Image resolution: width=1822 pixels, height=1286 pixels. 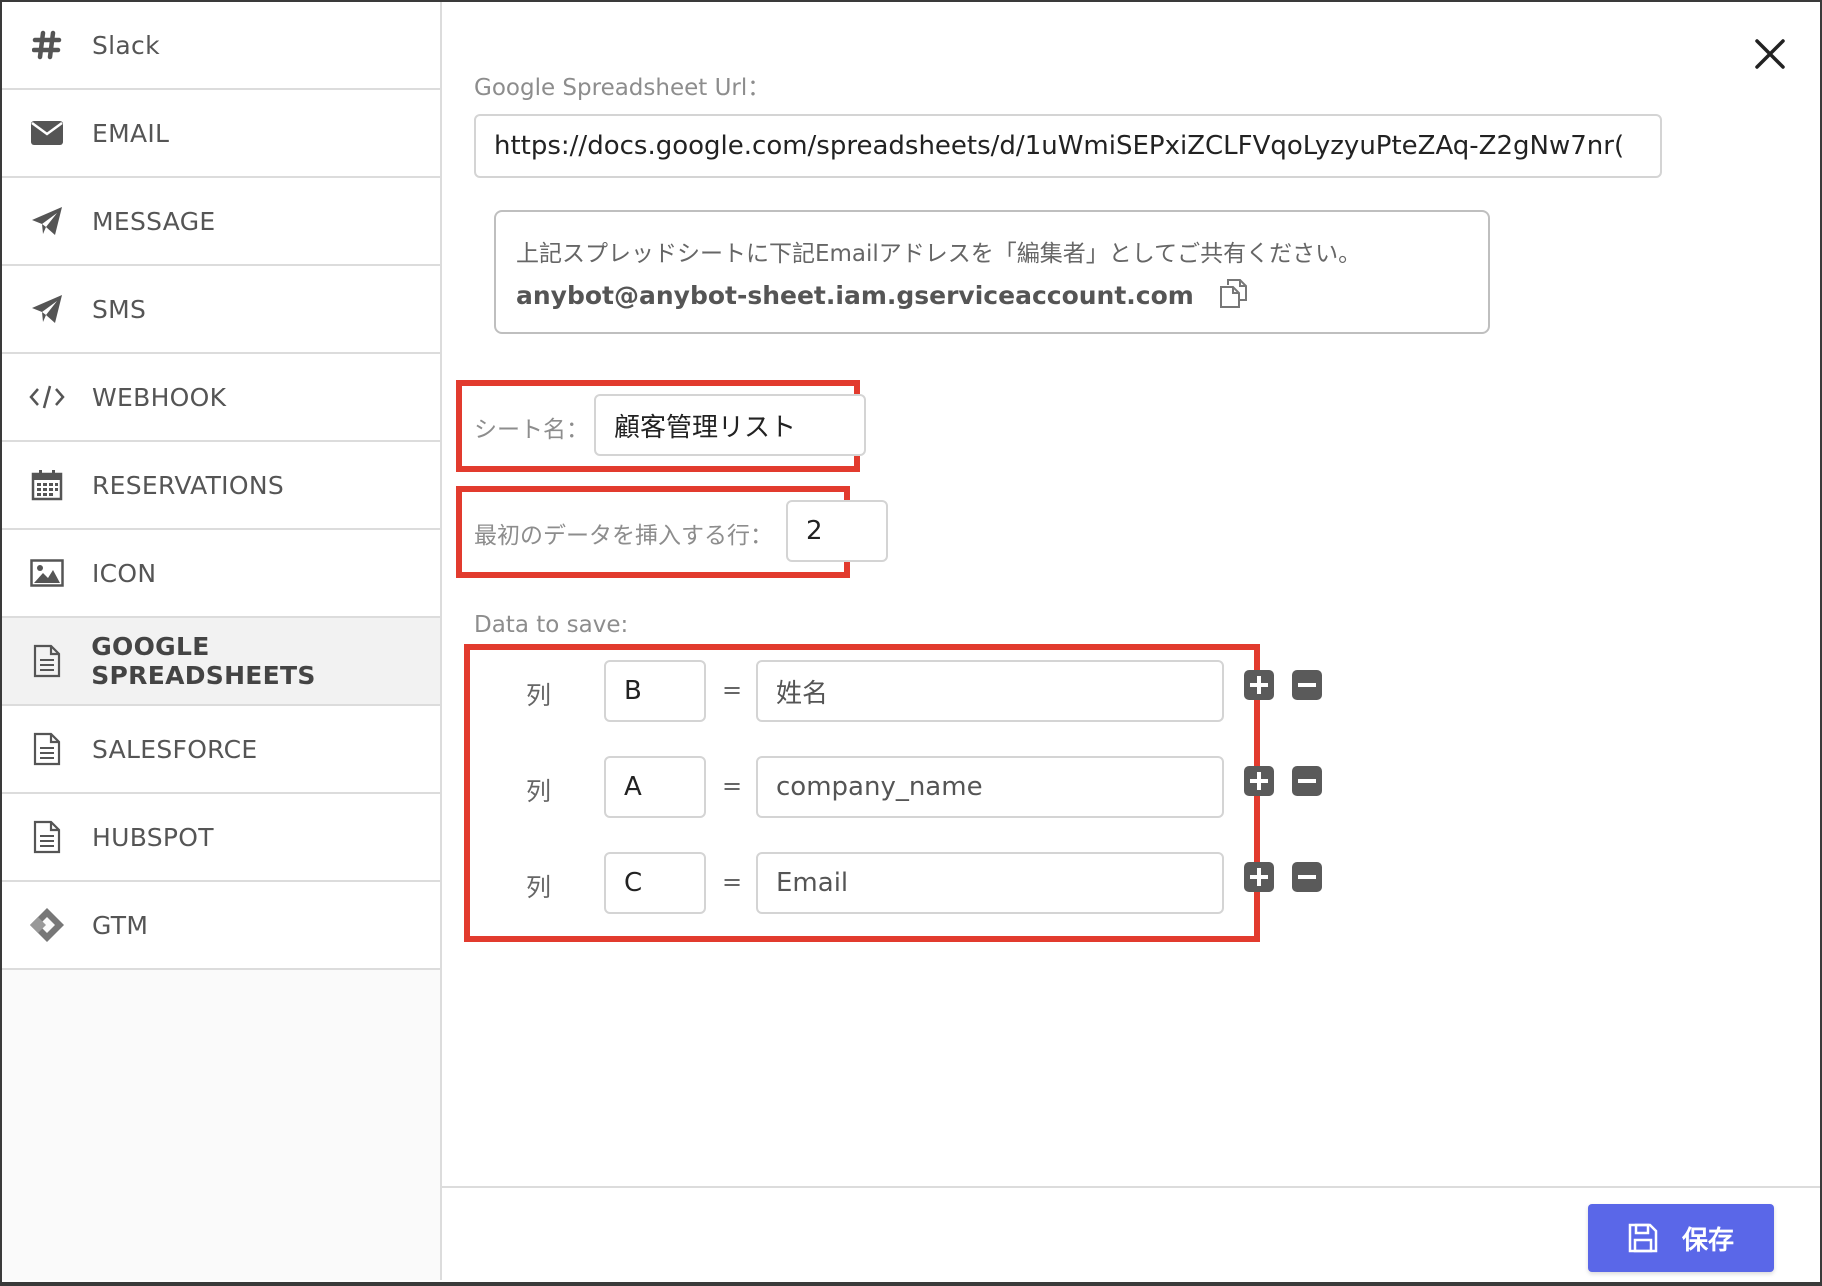 I want to click on sidebar-item-reservations: RESERVATIONS, so click(x=221, y=486).